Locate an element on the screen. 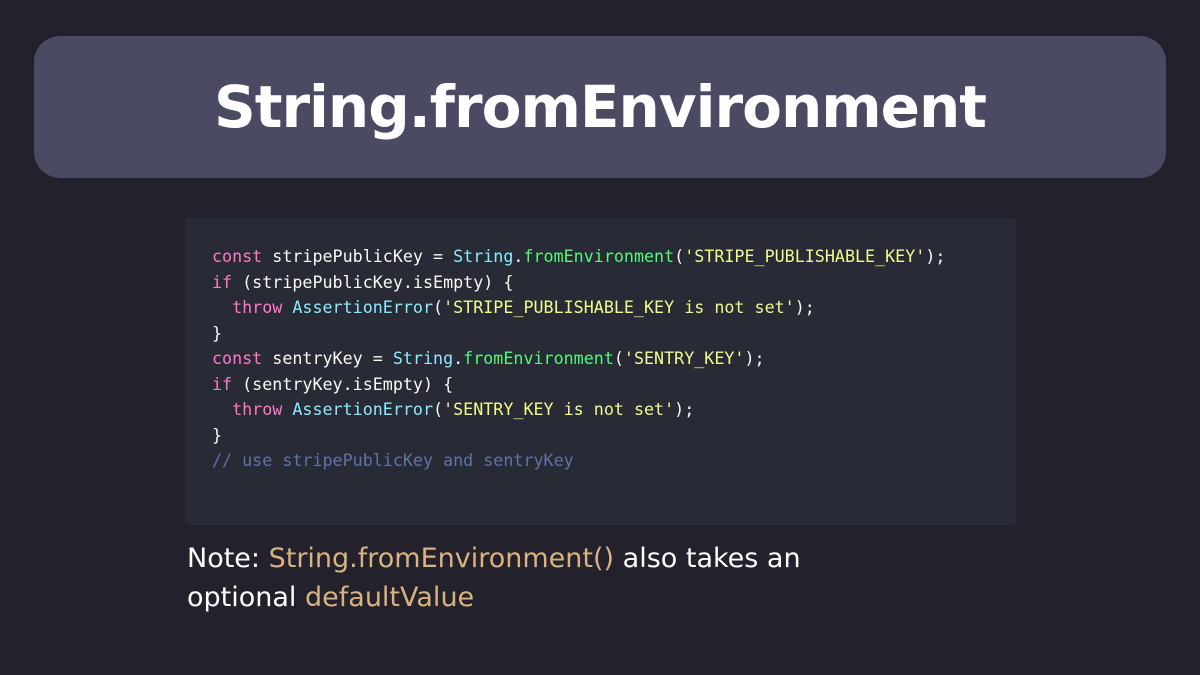  slide-title: String.fromEnvironment is located at coordinates (600, 107).